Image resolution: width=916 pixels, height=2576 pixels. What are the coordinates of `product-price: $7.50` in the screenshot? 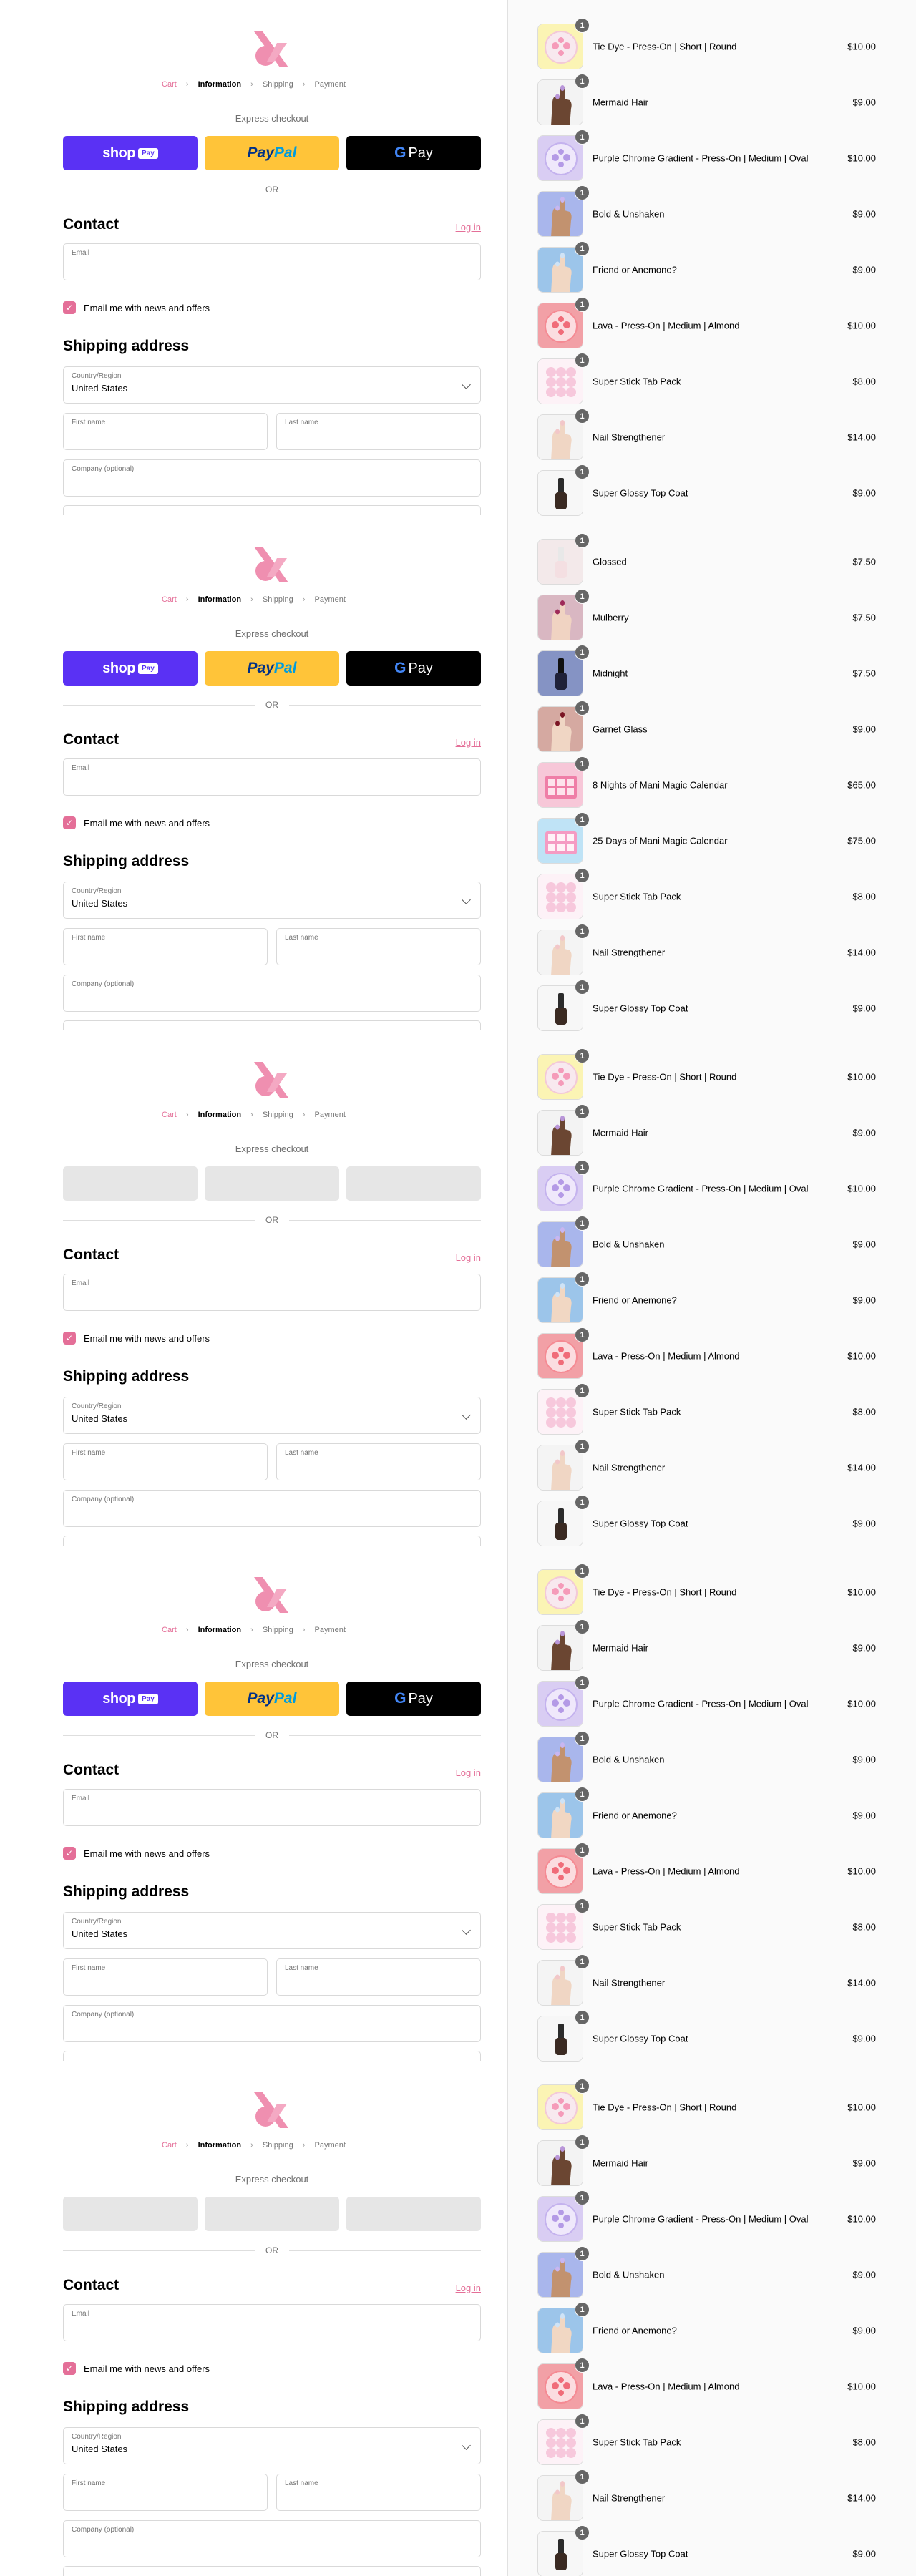 It's located at (864, 617).